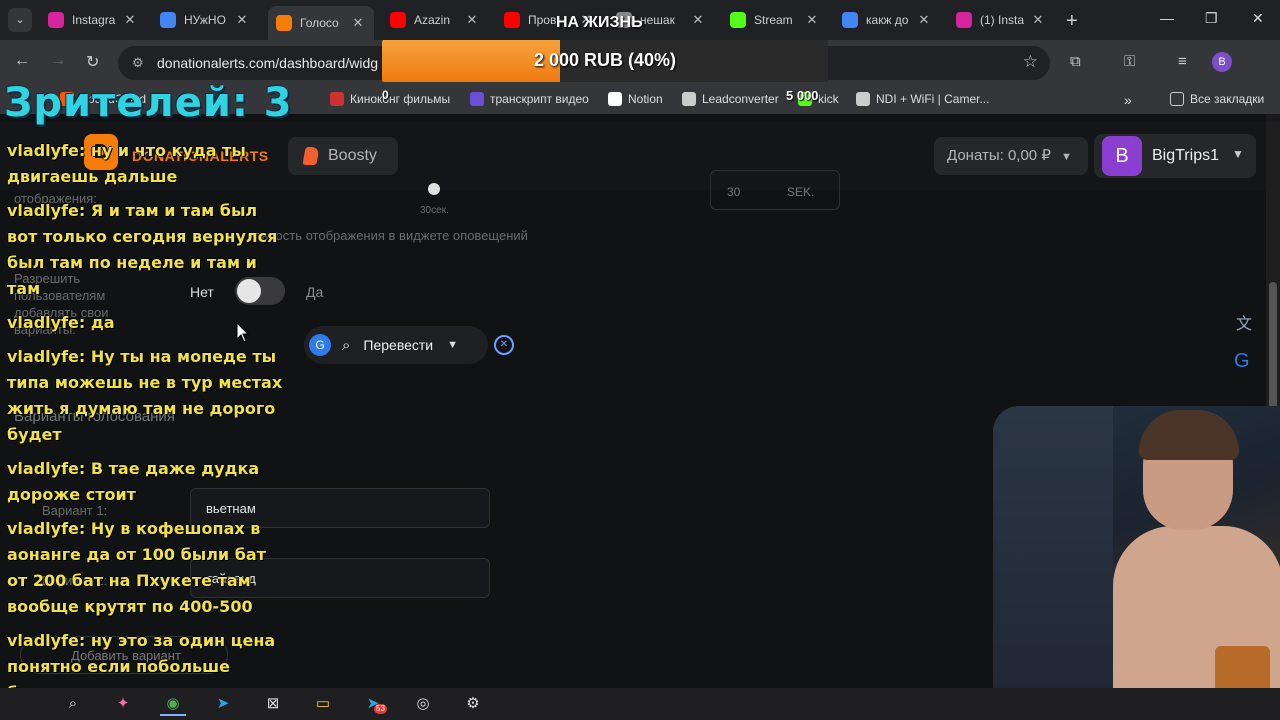 The height and width of the screenshot is (720, 1280). I want to click on translate-label: Перевести, so click(398, 345).